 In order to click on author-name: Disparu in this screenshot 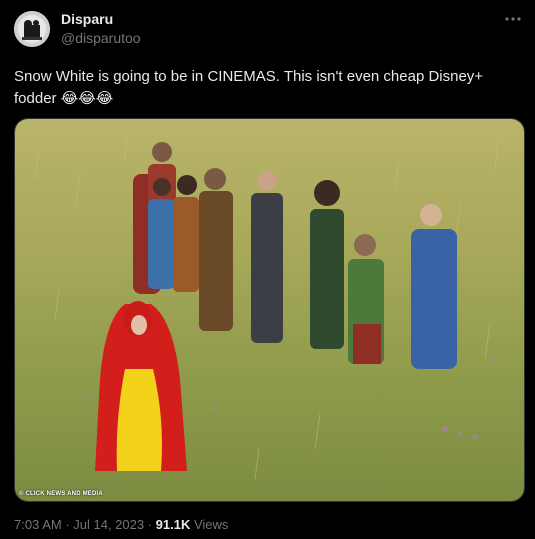, I will do `click(87, 19)`.